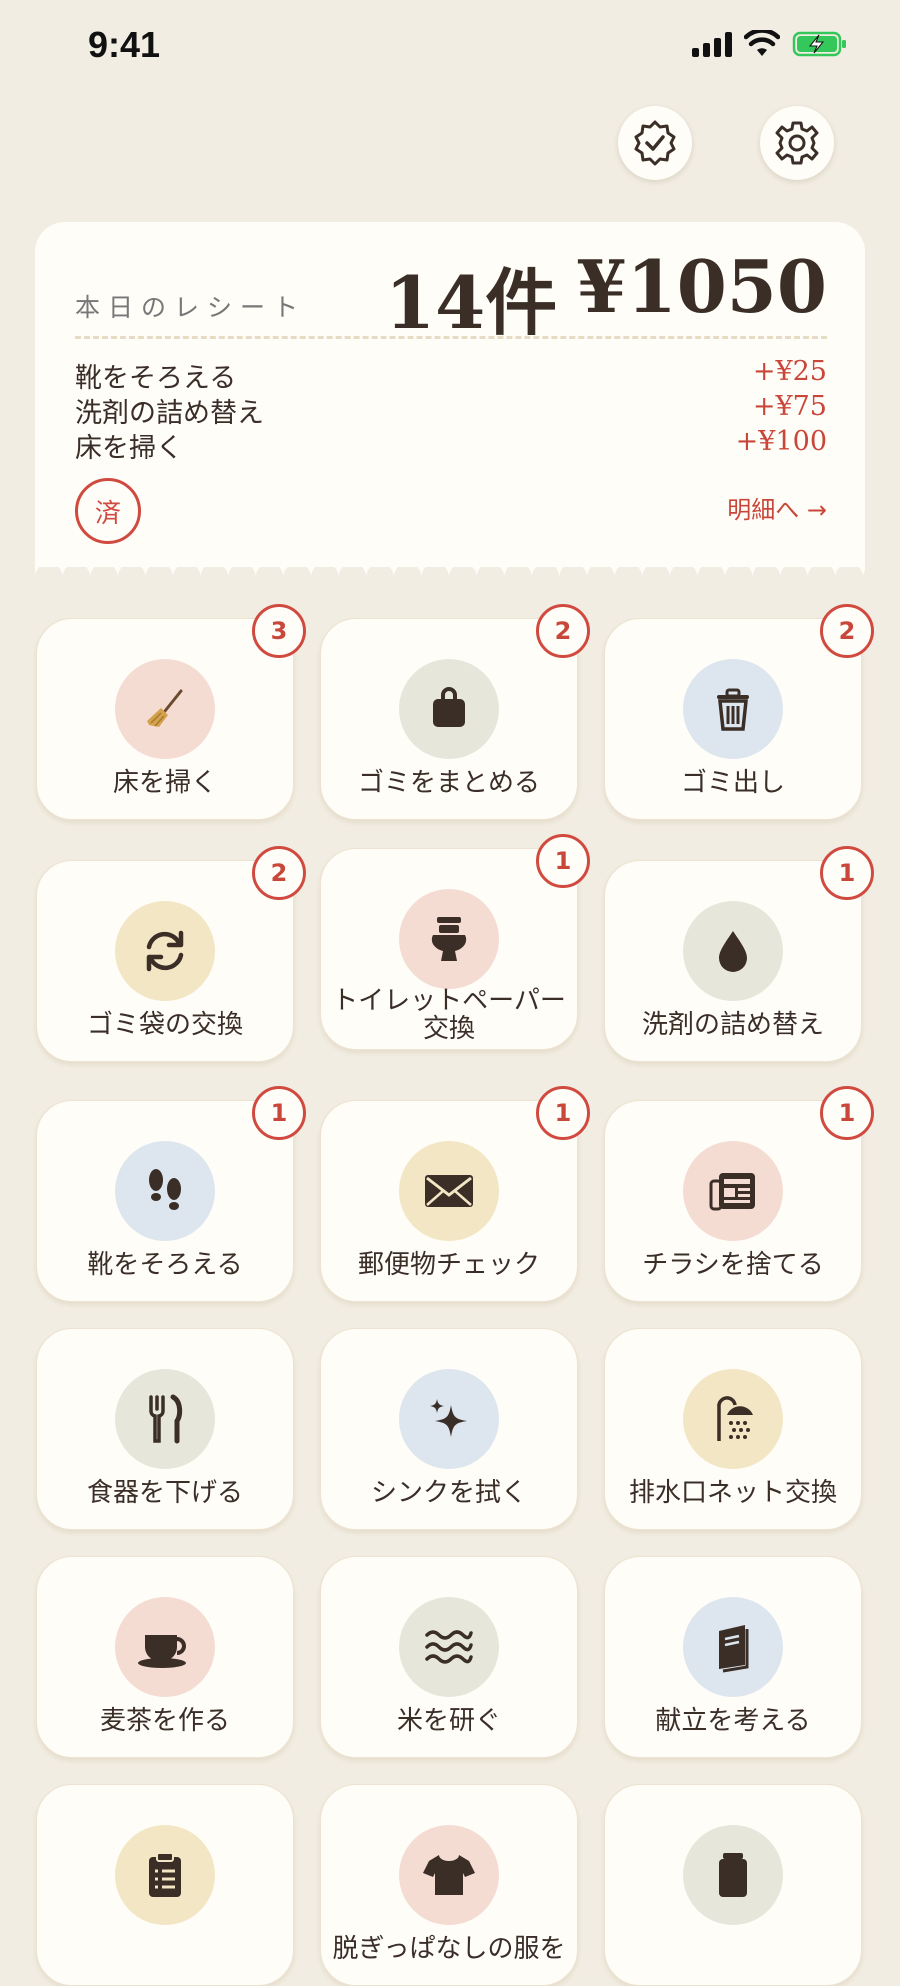 This screenshot has height=1986, width=900. I want to click on task-card: 床を掃く, so click(165, 719).